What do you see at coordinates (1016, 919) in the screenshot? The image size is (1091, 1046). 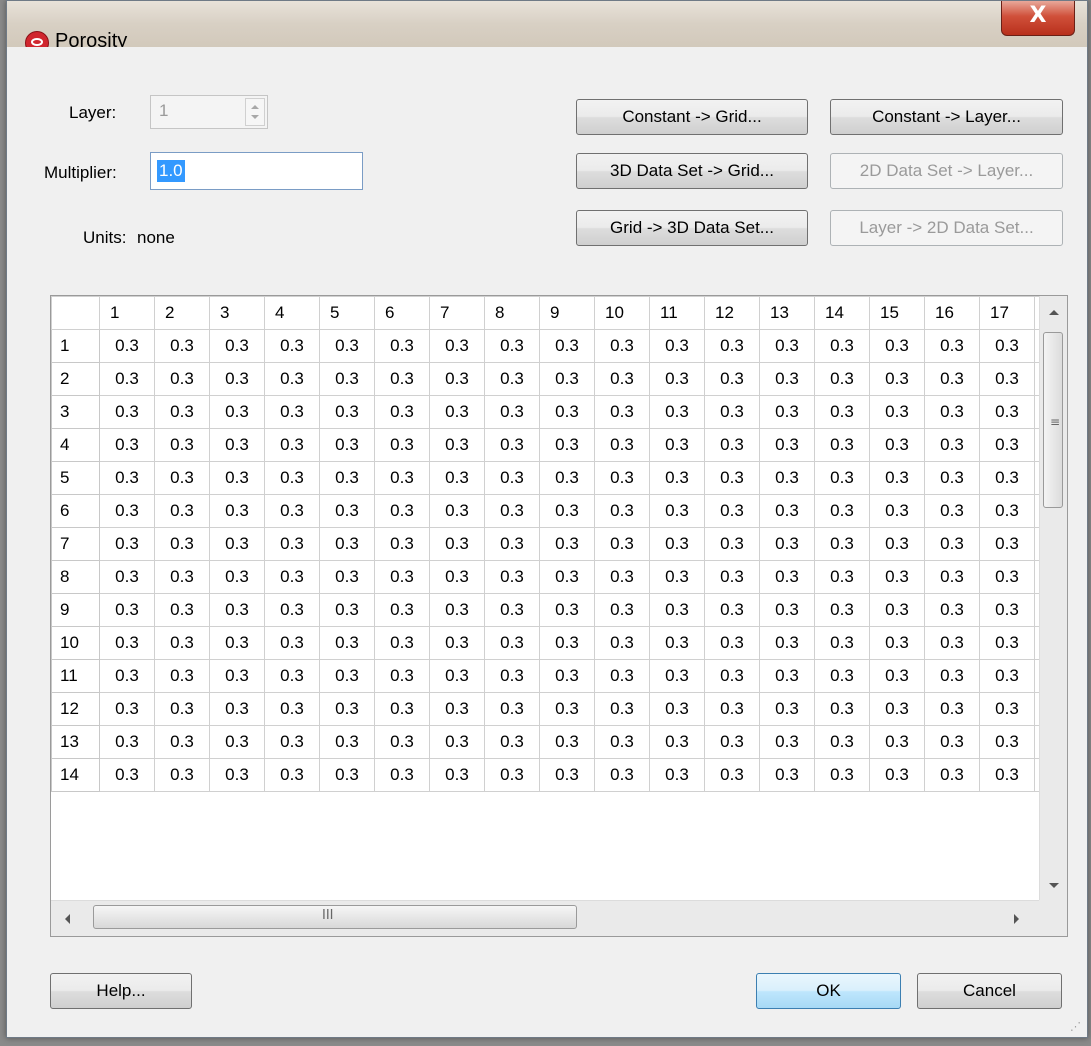 I see `scroll-right-icon` at bounding box center [1016, 919].